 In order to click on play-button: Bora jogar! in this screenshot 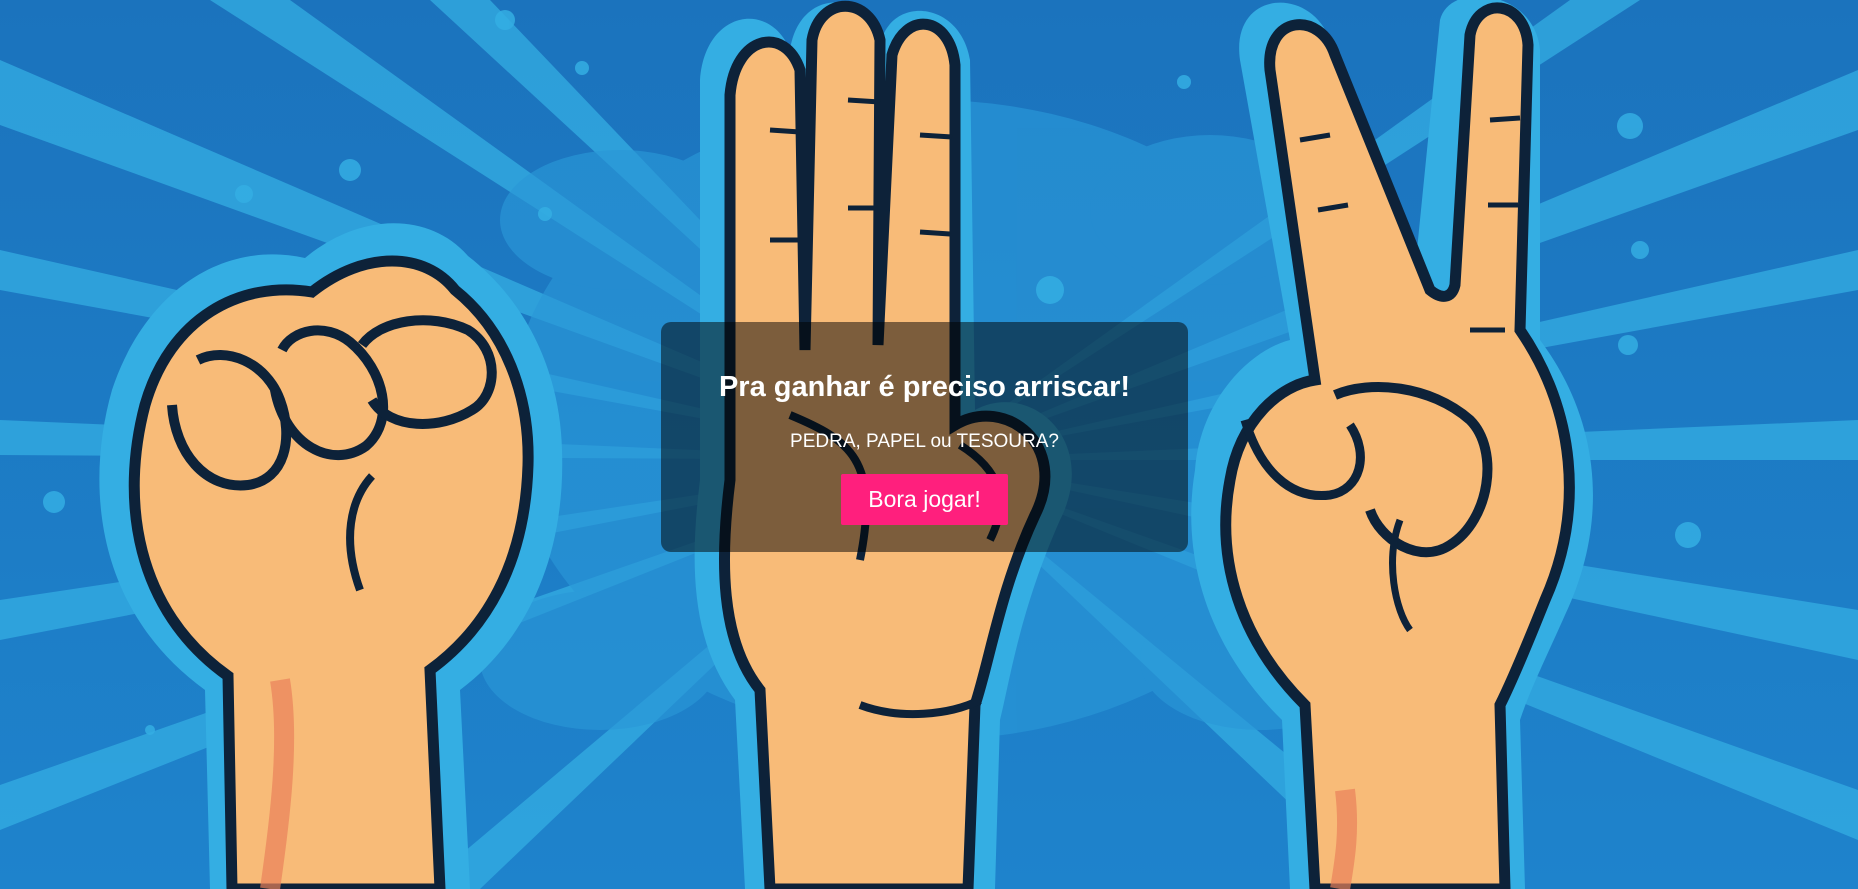, I will do `click(924, 499)`.